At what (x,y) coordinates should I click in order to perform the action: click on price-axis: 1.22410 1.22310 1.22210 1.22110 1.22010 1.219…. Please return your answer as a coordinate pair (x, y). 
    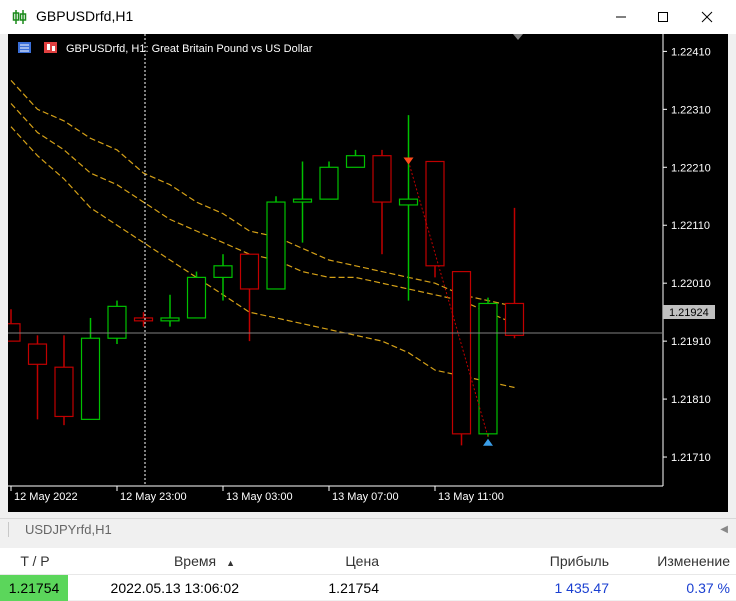
    Looking at the image, I should click on (687, 255).